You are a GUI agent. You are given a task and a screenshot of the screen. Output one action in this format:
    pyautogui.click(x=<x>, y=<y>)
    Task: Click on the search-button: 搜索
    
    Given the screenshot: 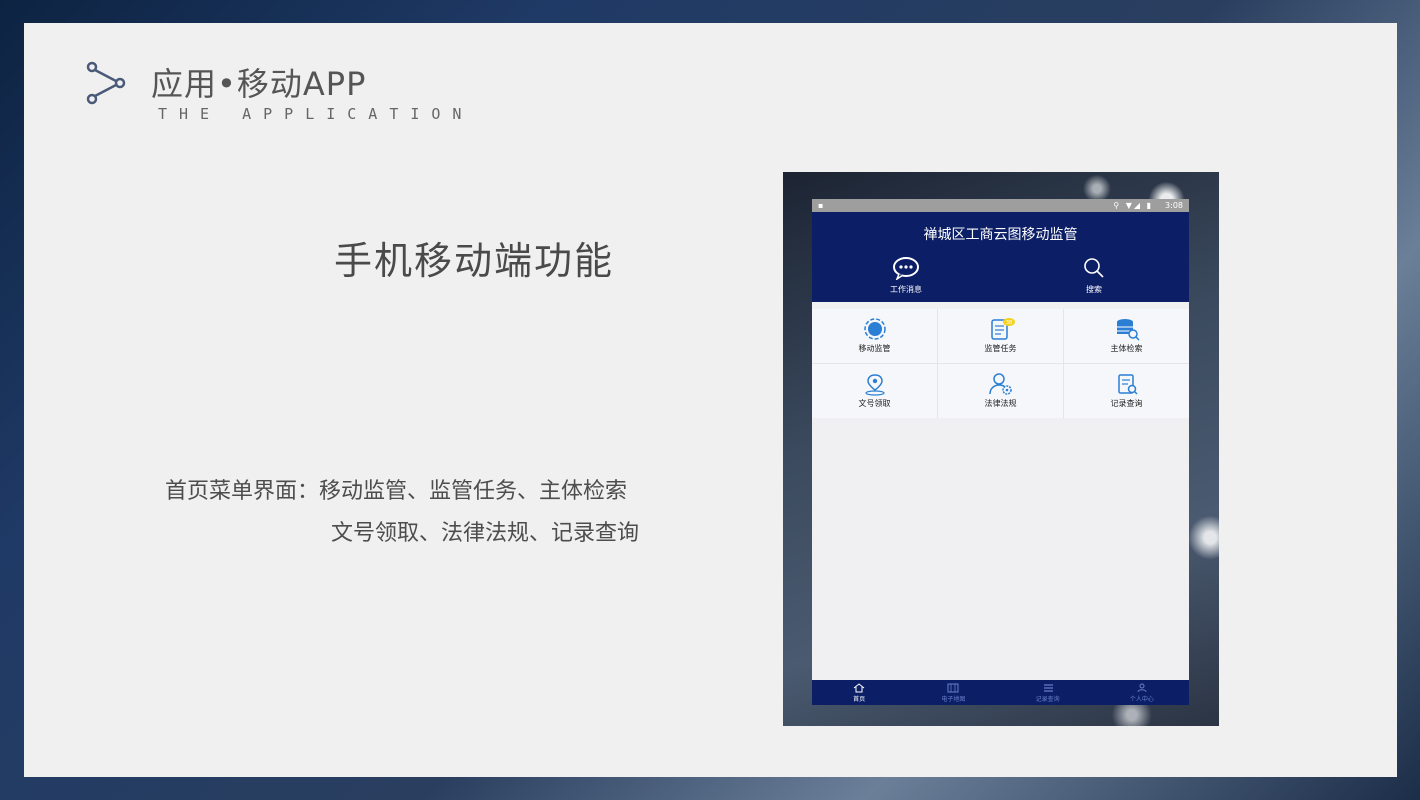 What is the action you would take?
    pyautogui.click(x=1094, y=275)
    